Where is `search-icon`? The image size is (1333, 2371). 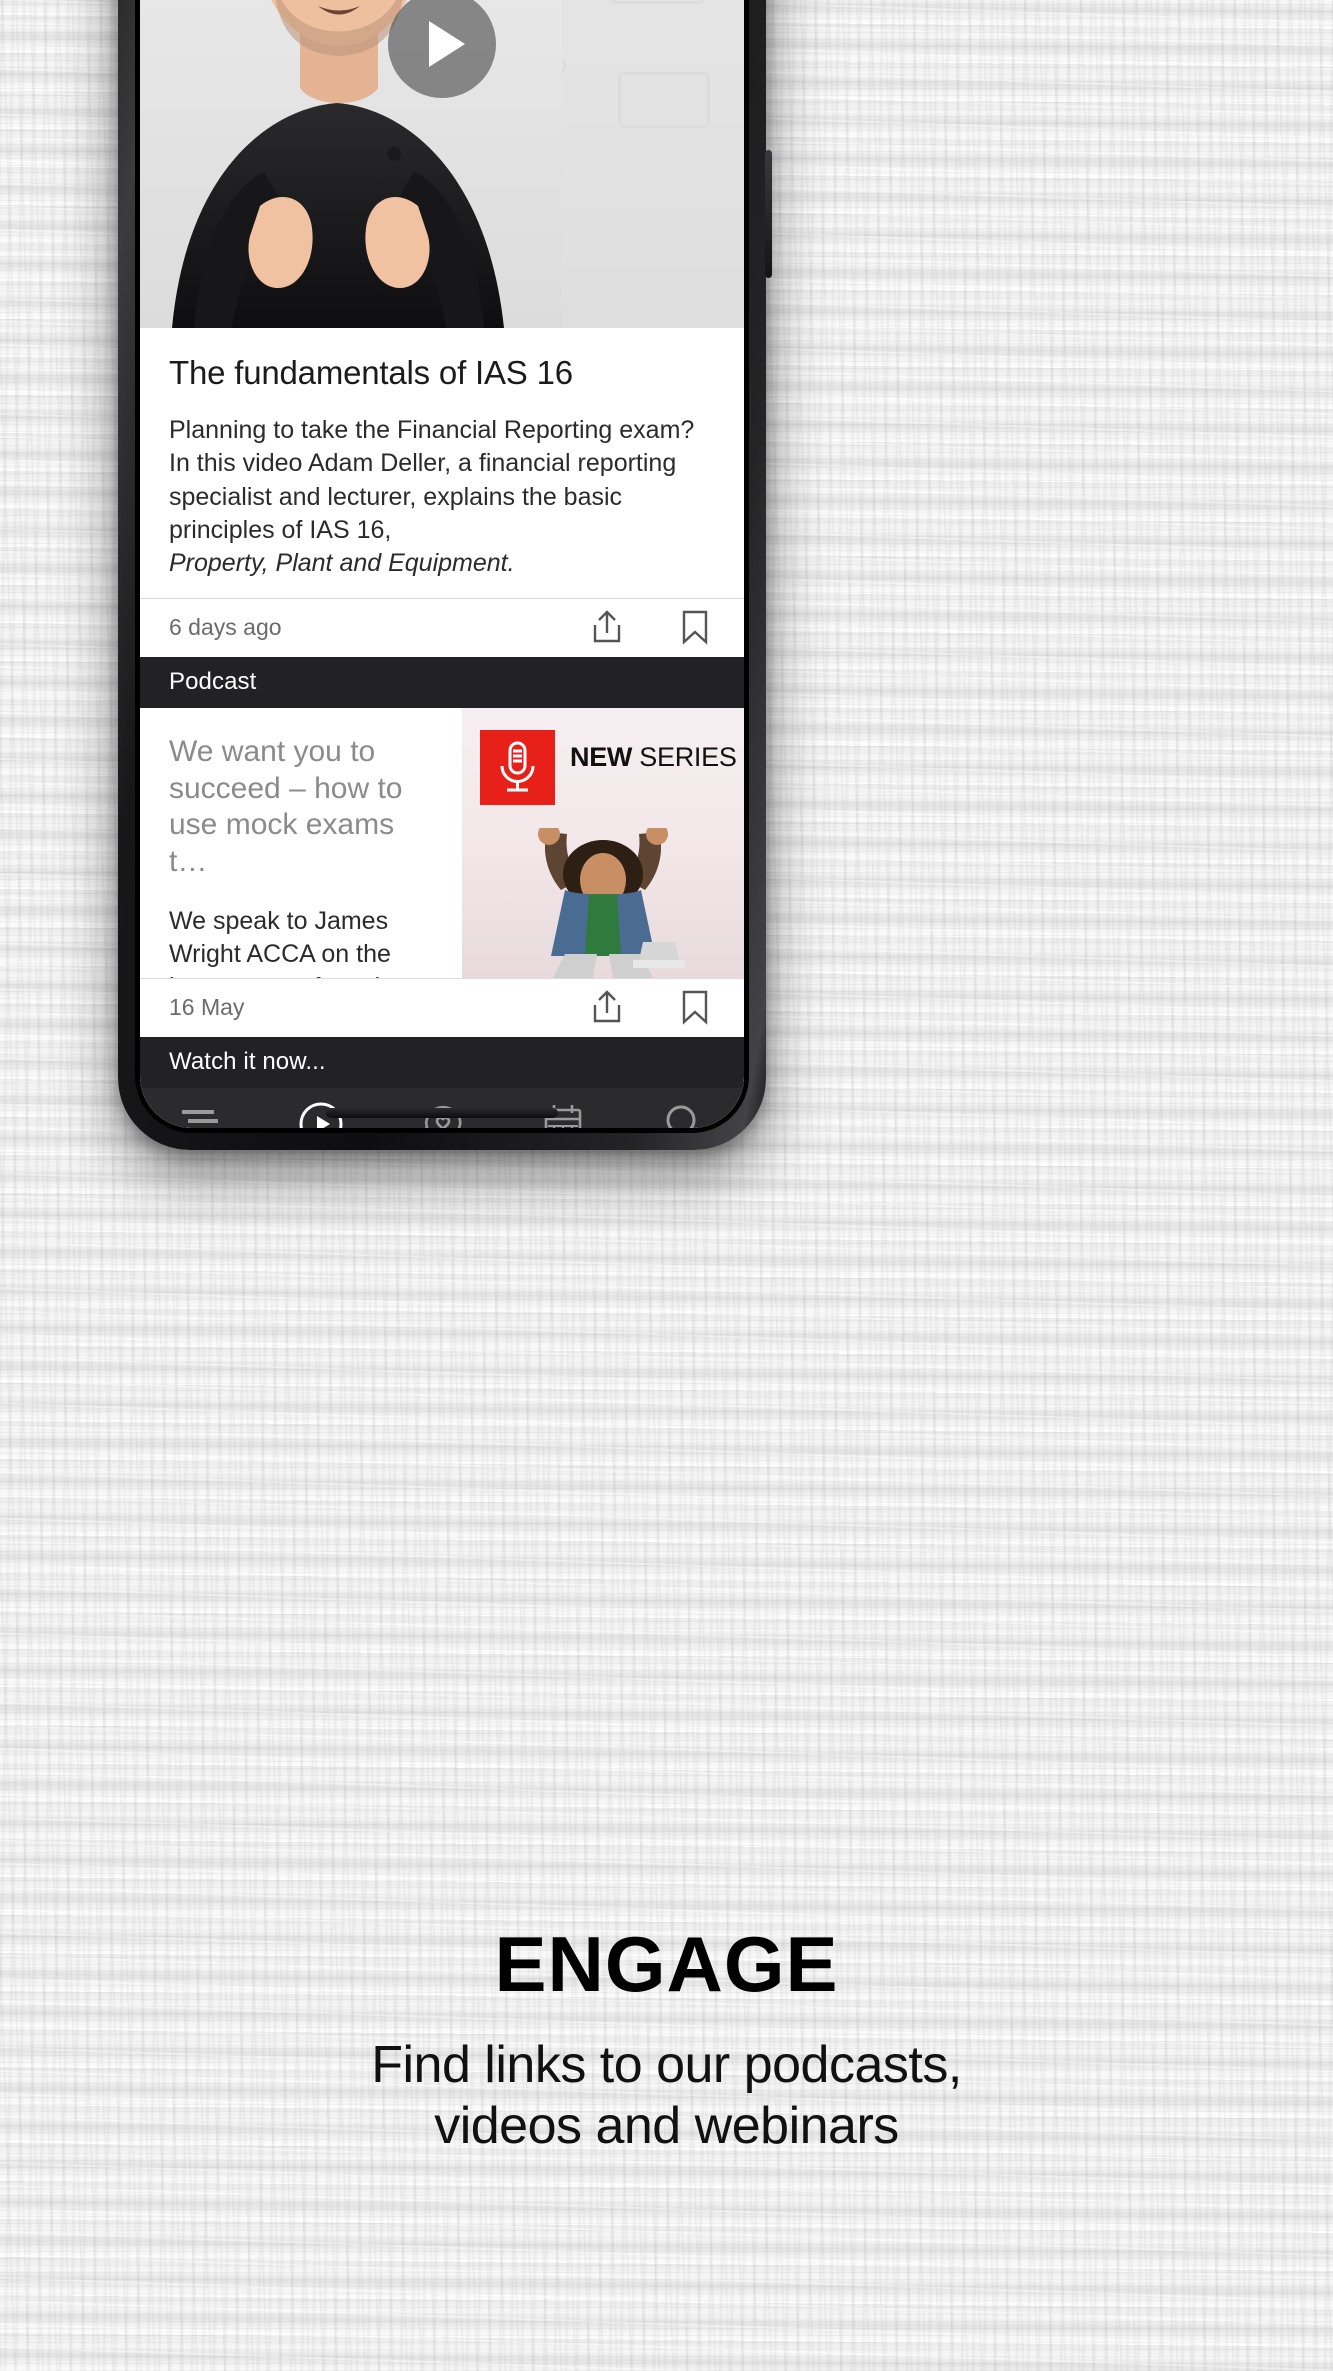
search-icon is located at coordinates (684, 1114).